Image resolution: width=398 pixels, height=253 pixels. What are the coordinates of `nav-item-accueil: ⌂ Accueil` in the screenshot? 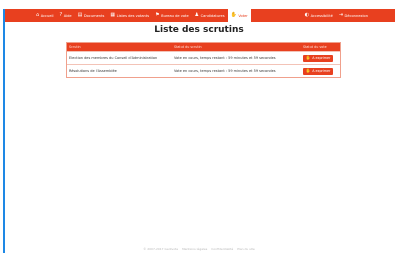 It's located at (45, 15).